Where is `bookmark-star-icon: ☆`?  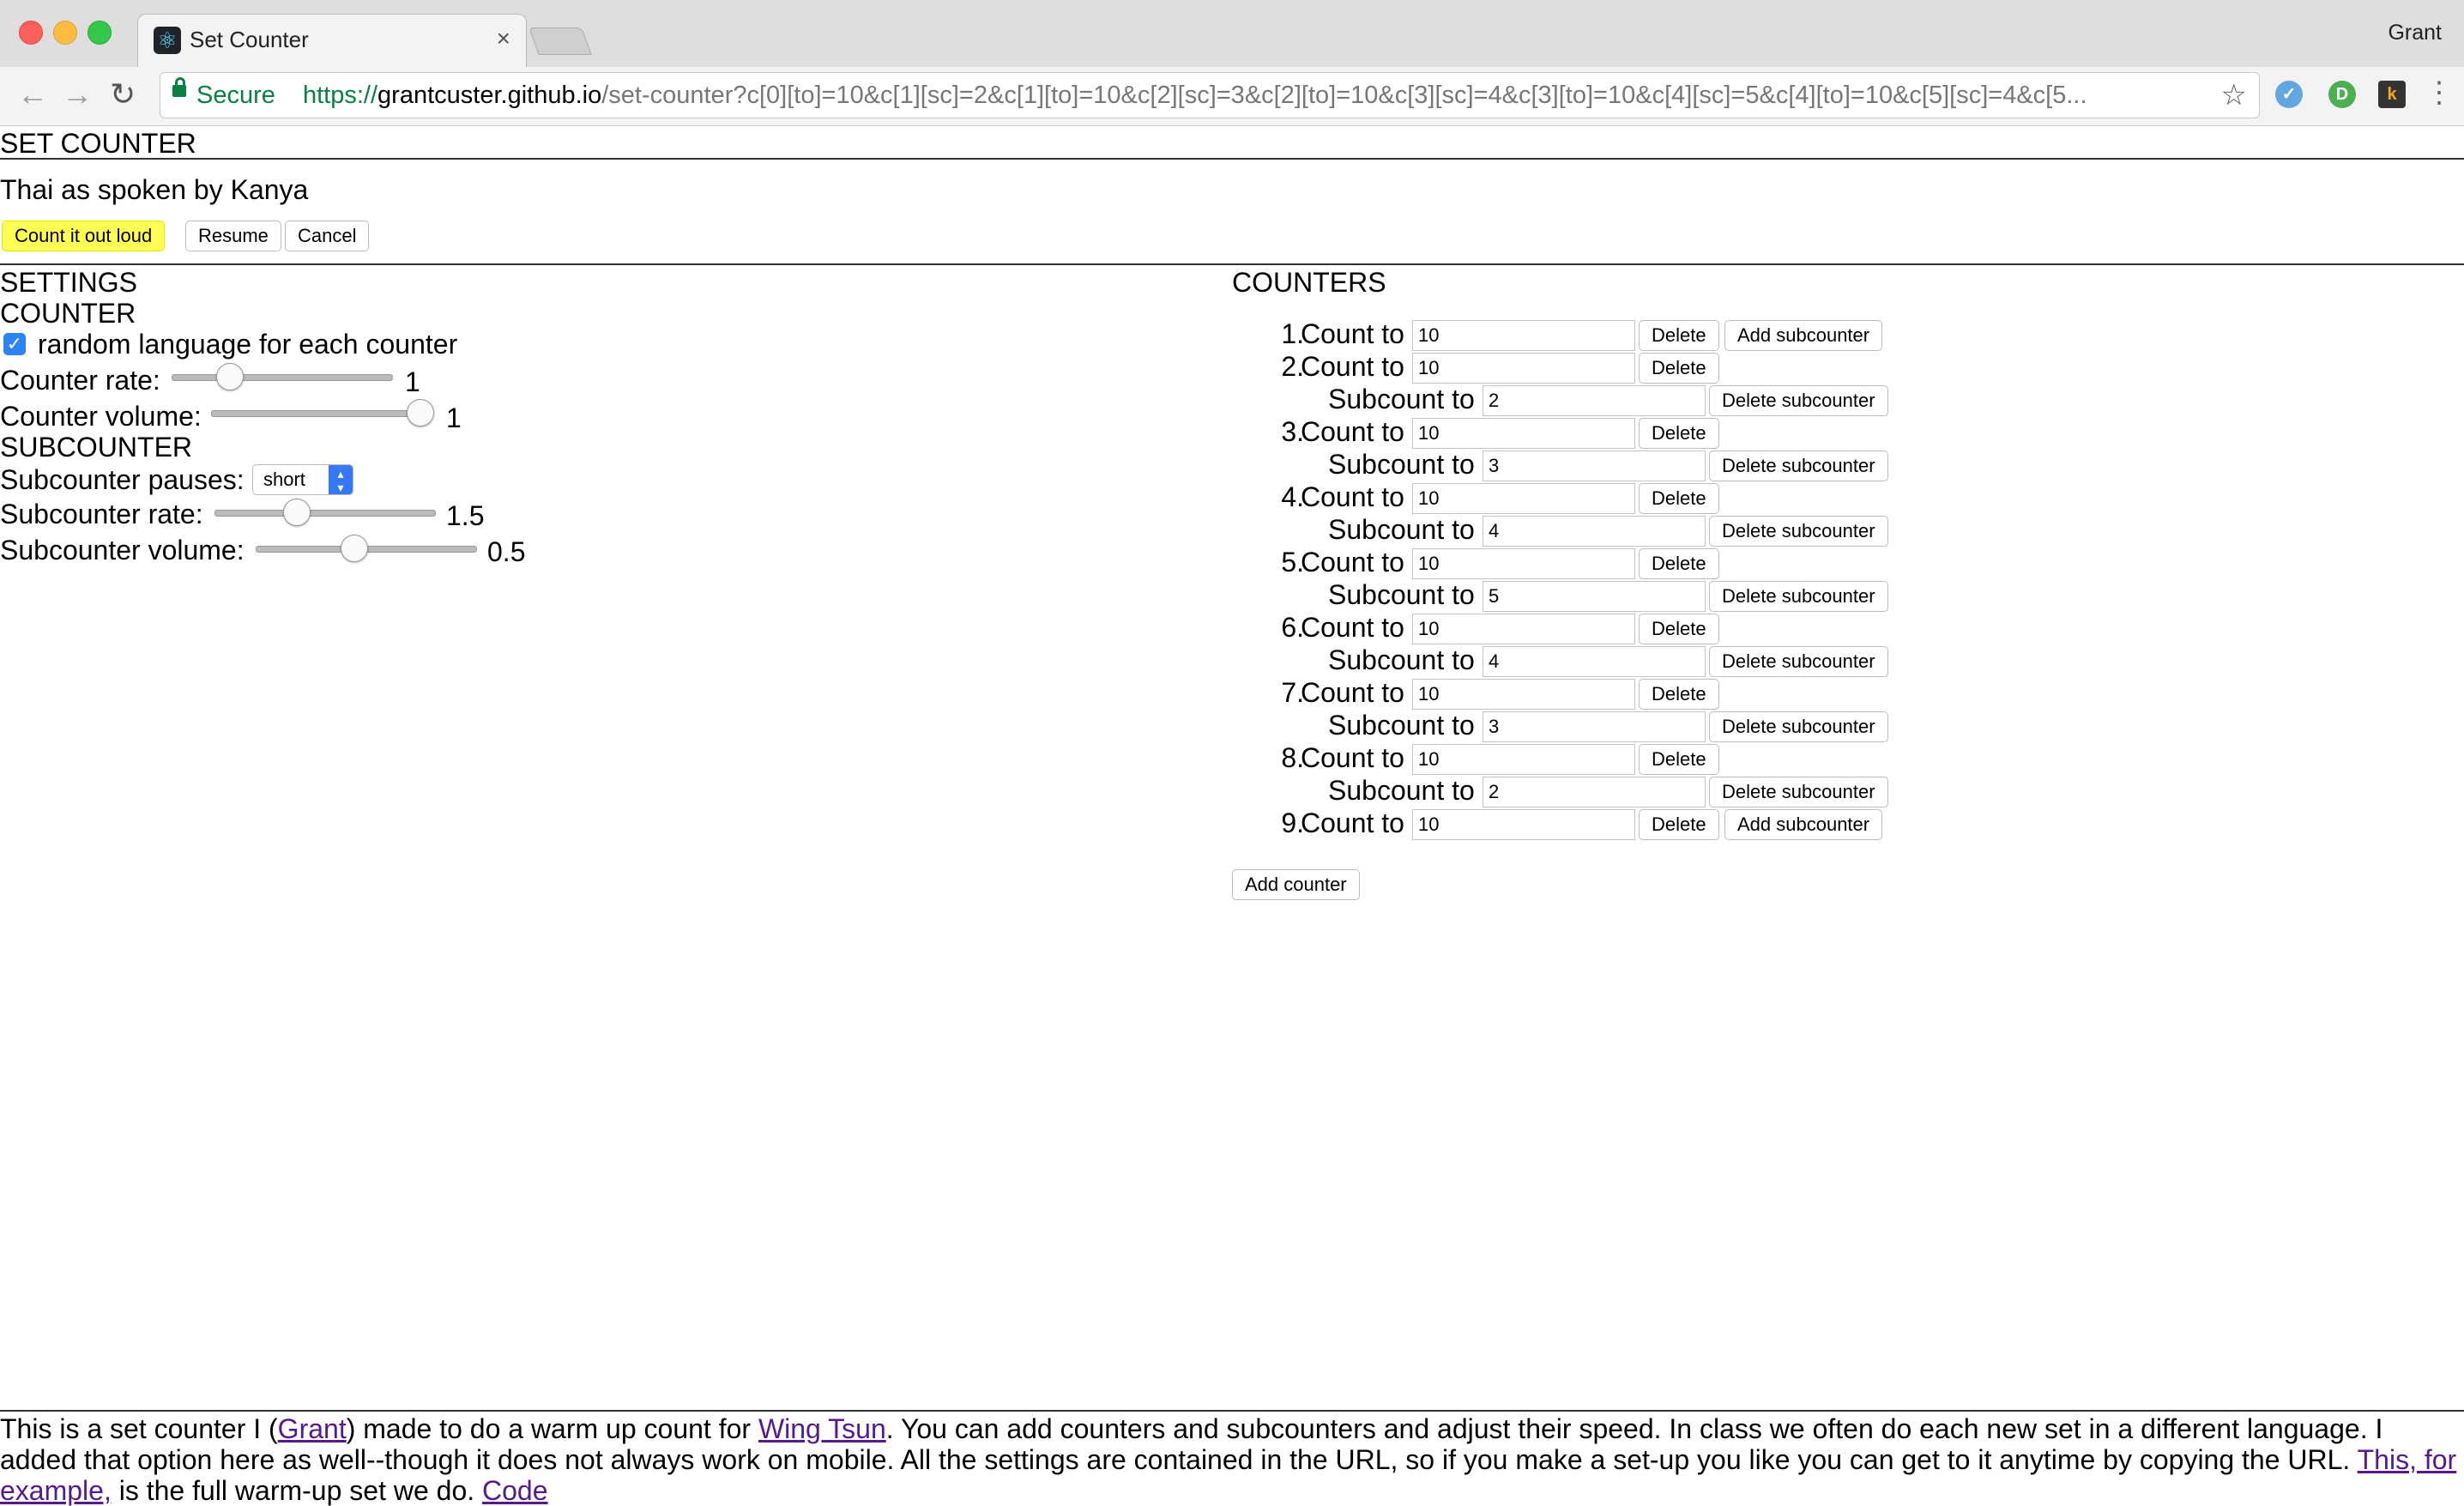 bookmark-star-icon: ☆ is located at coordinates (2234, 95).